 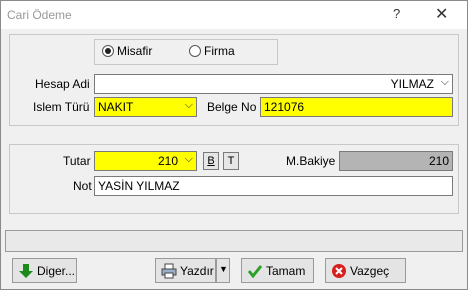 What do you see at coordinates (211, 161) in the screenshot?
I see `bold-button: B` at bounding box center [211, 161].